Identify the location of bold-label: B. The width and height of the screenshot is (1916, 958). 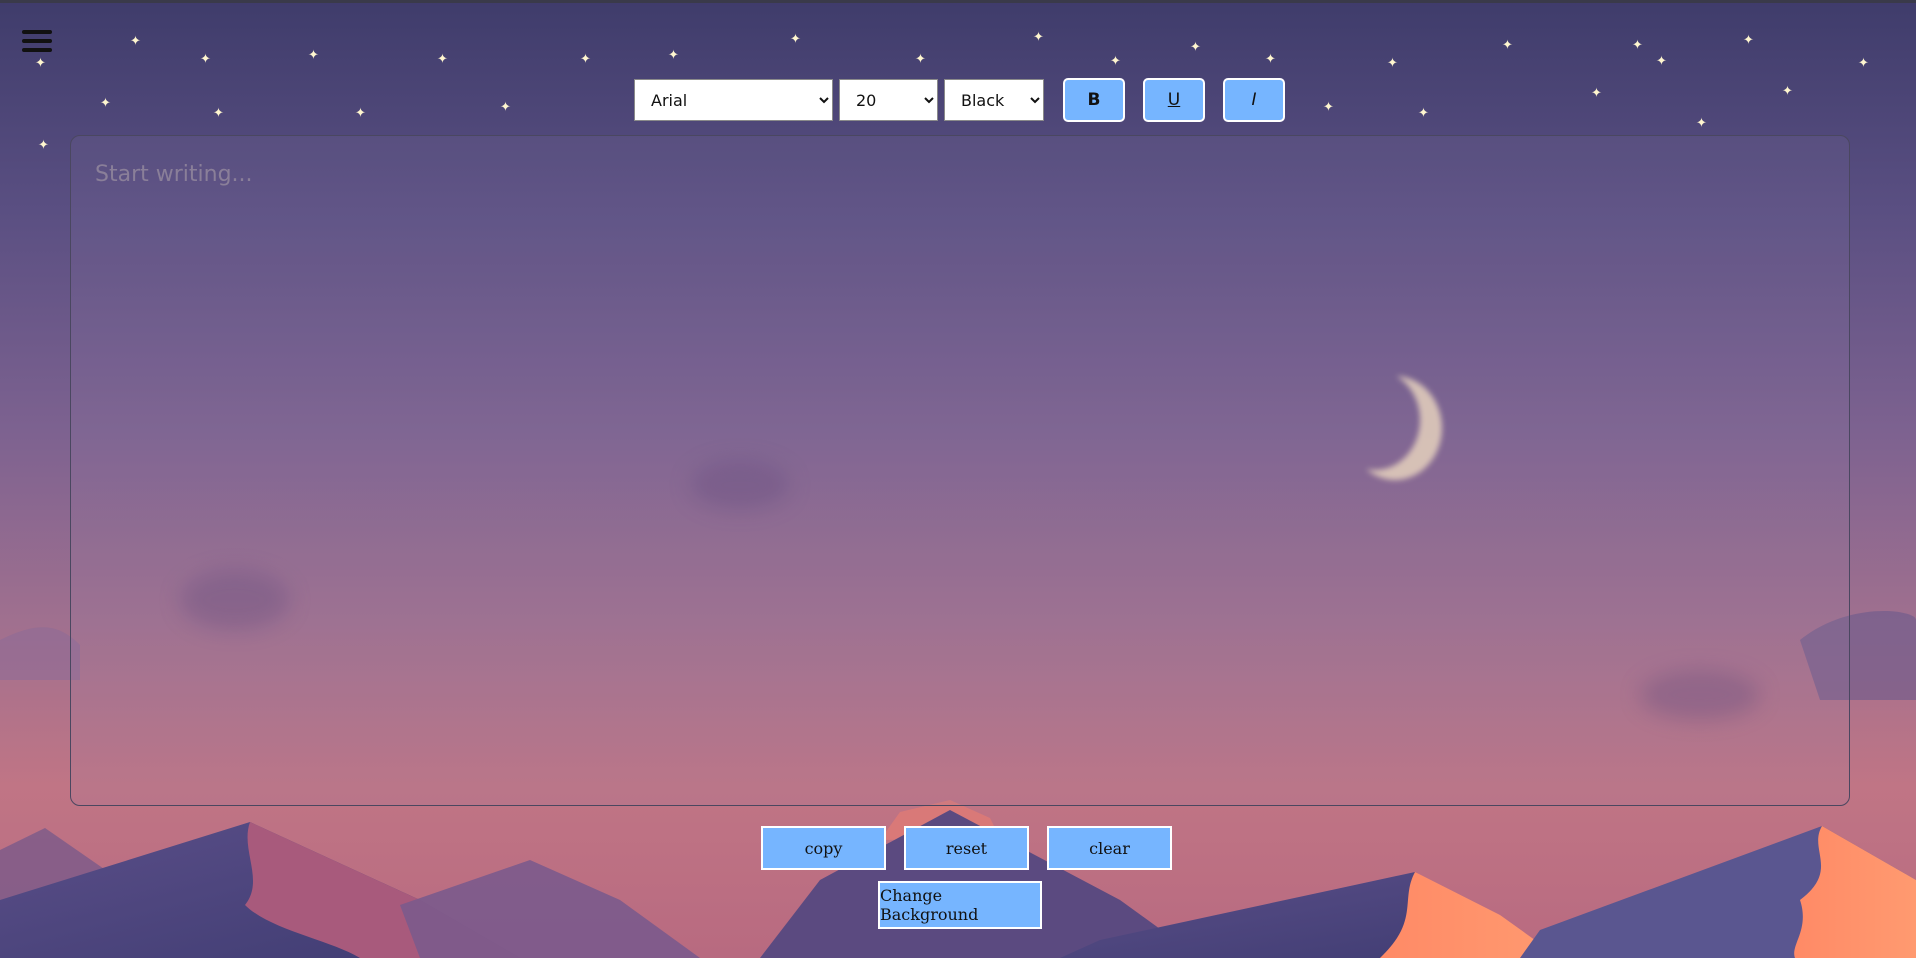
(1094, 100).